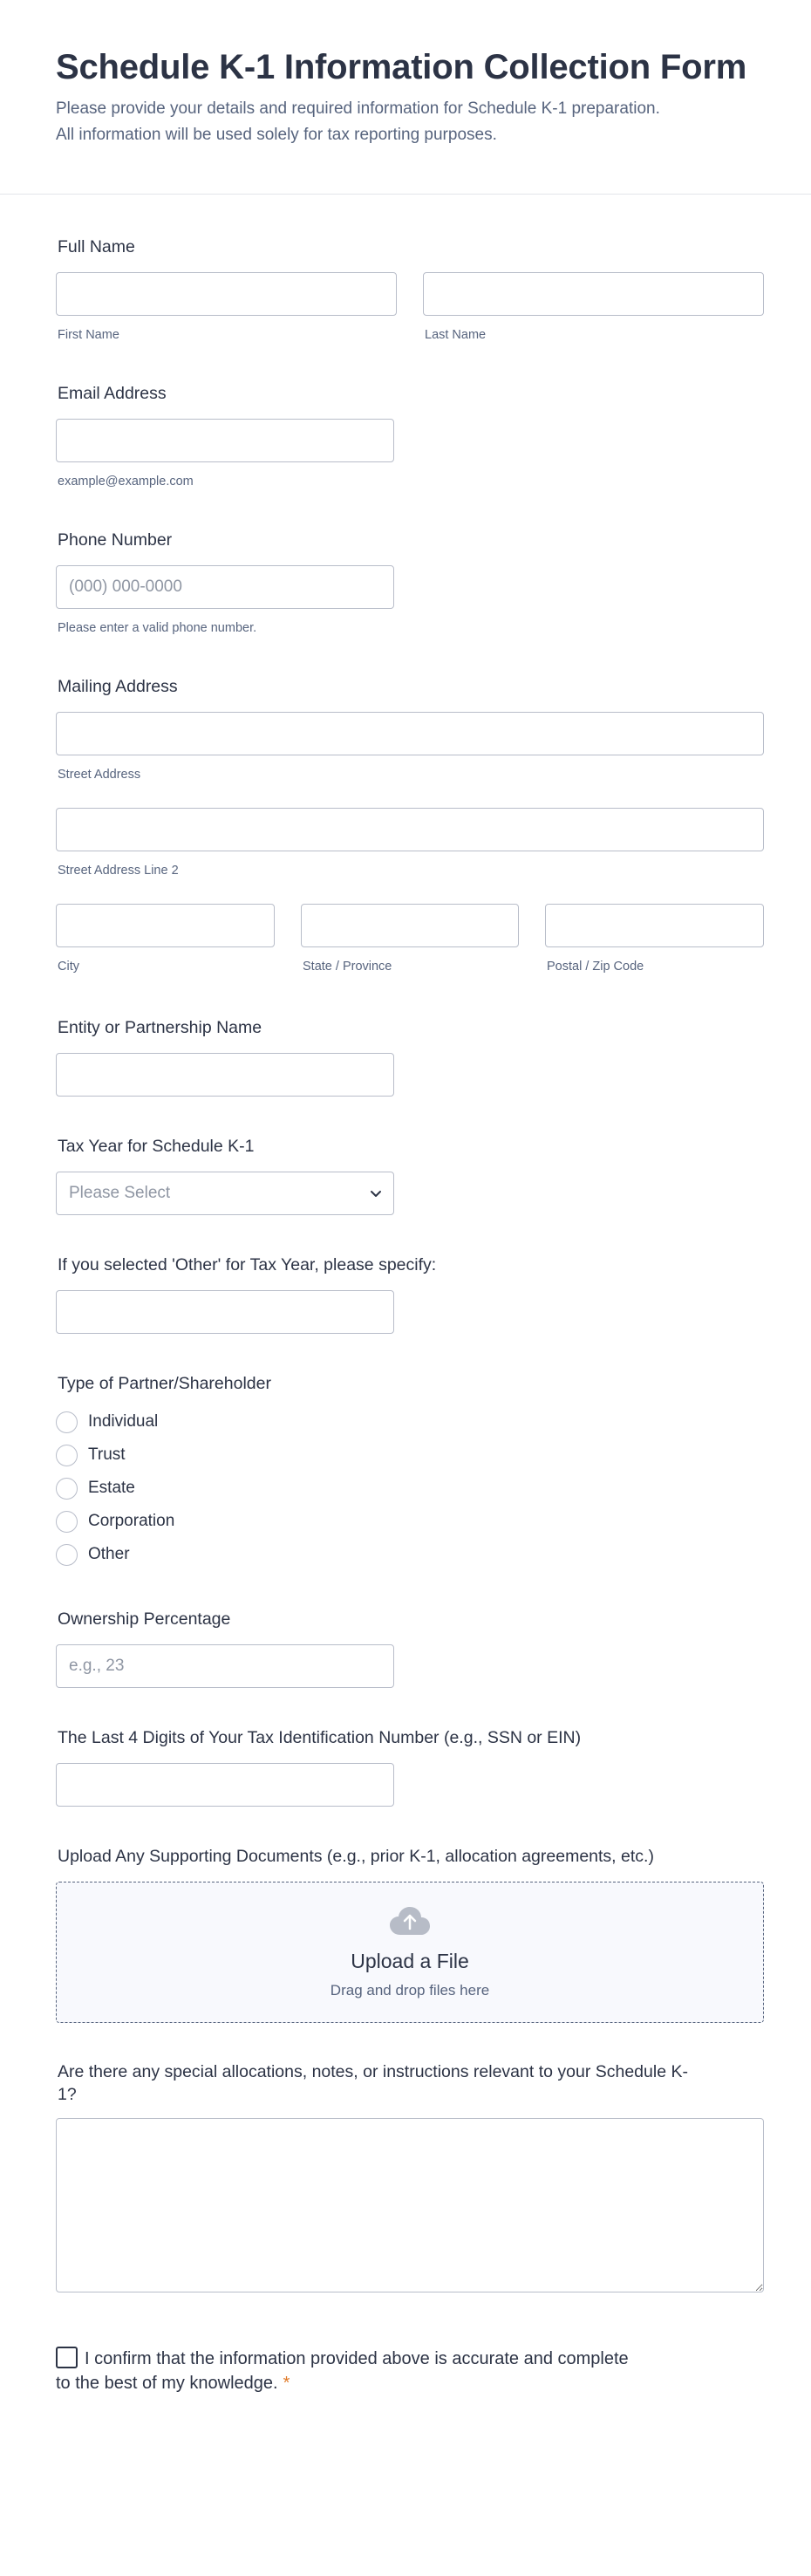 Image resolution: width=811 pixels, height=2576 pixels. What do you see at coordinates (118, 686) in the screenshot?
I see `mailing-address-label: Mailing Address` at bounding box center [118, 686].